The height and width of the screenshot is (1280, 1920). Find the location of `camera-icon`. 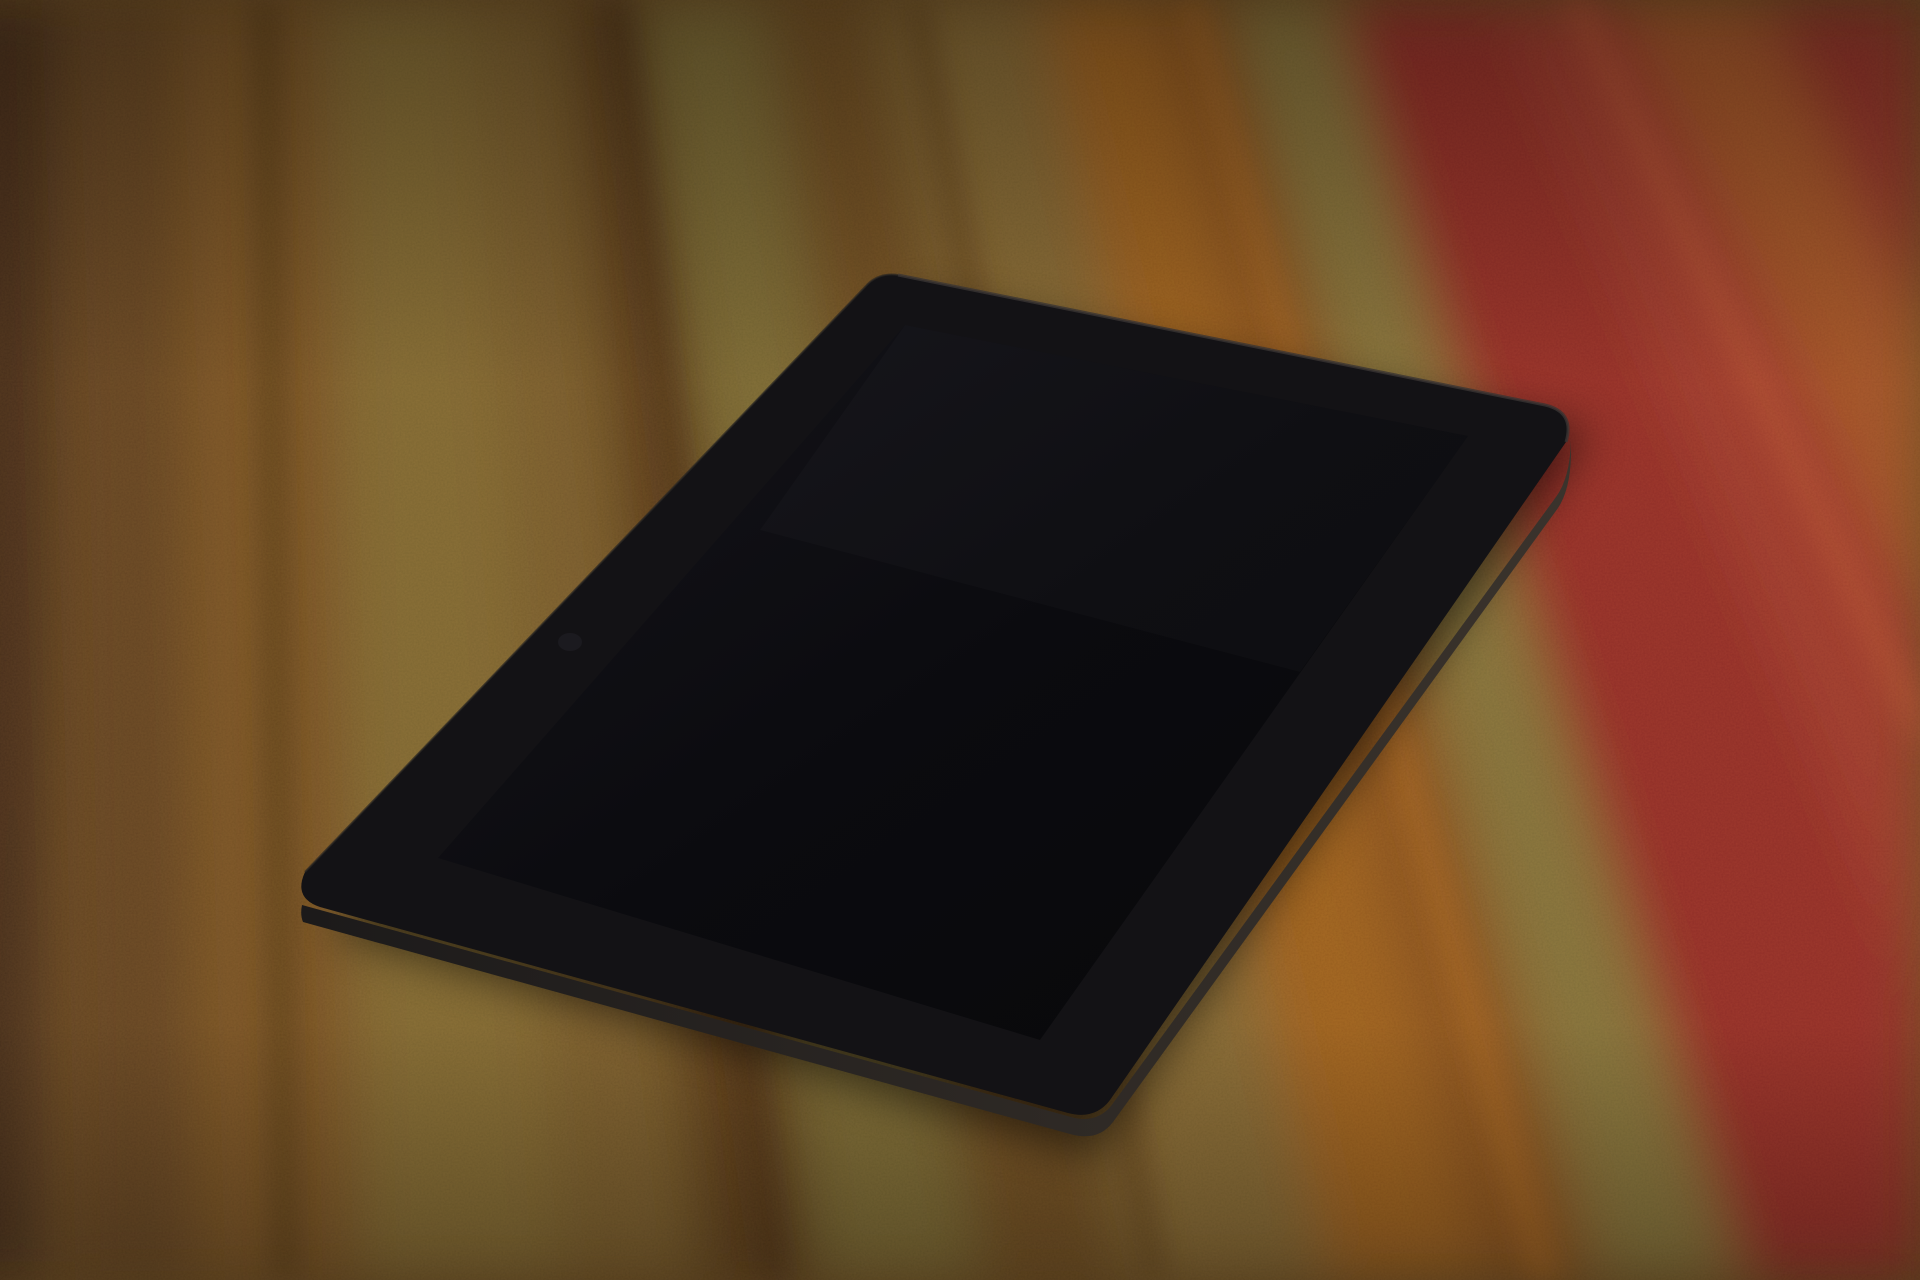

camera-icon is located at coordinates (570, 642).